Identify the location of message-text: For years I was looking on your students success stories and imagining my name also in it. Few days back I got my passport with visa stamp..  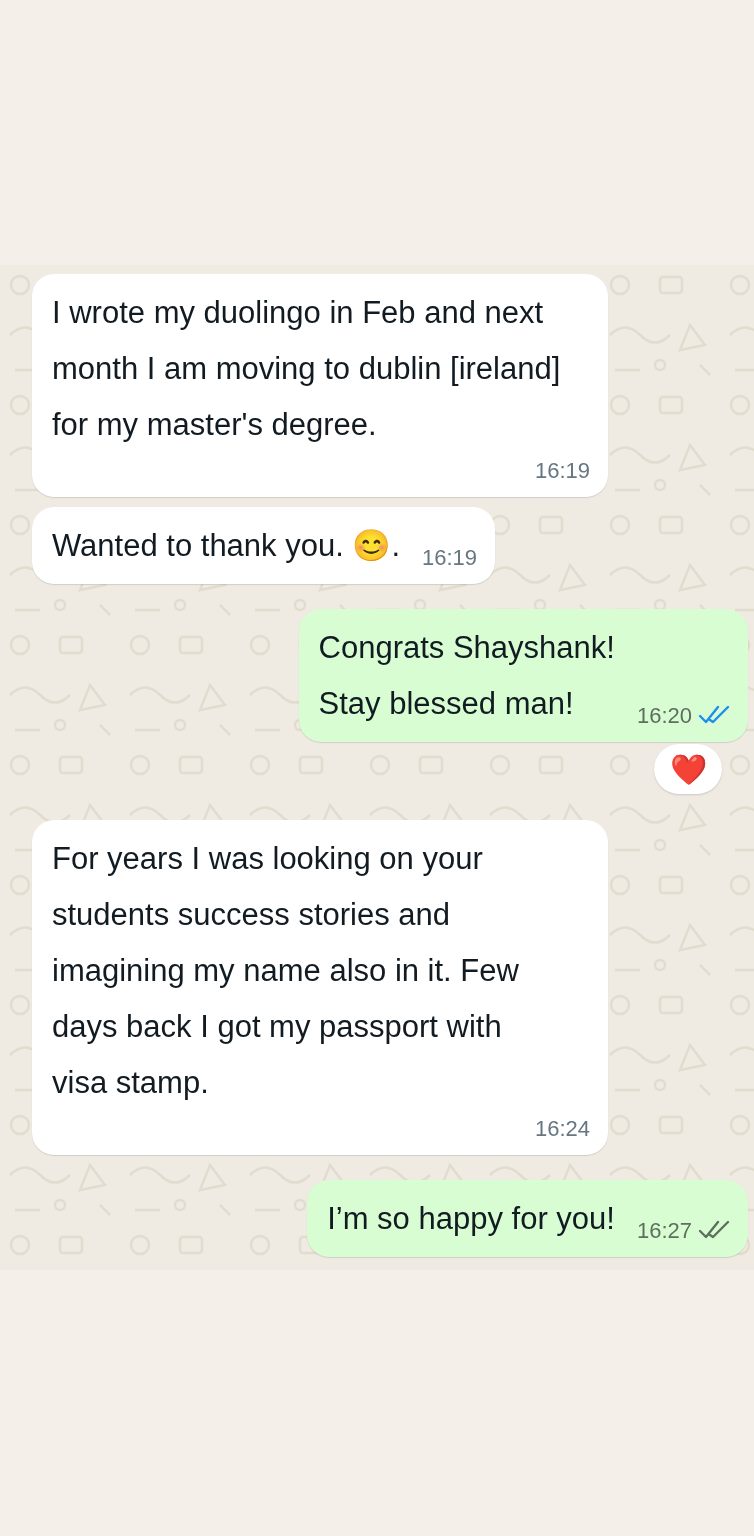
(286, 971).